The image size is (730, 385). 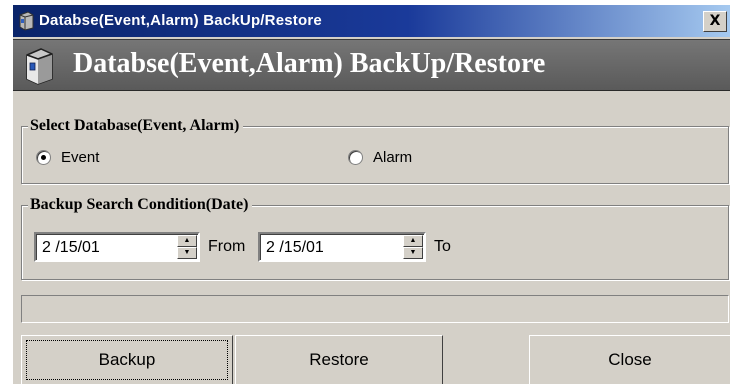 I want to click on radio-event: Event, so click(x=67, y=157).